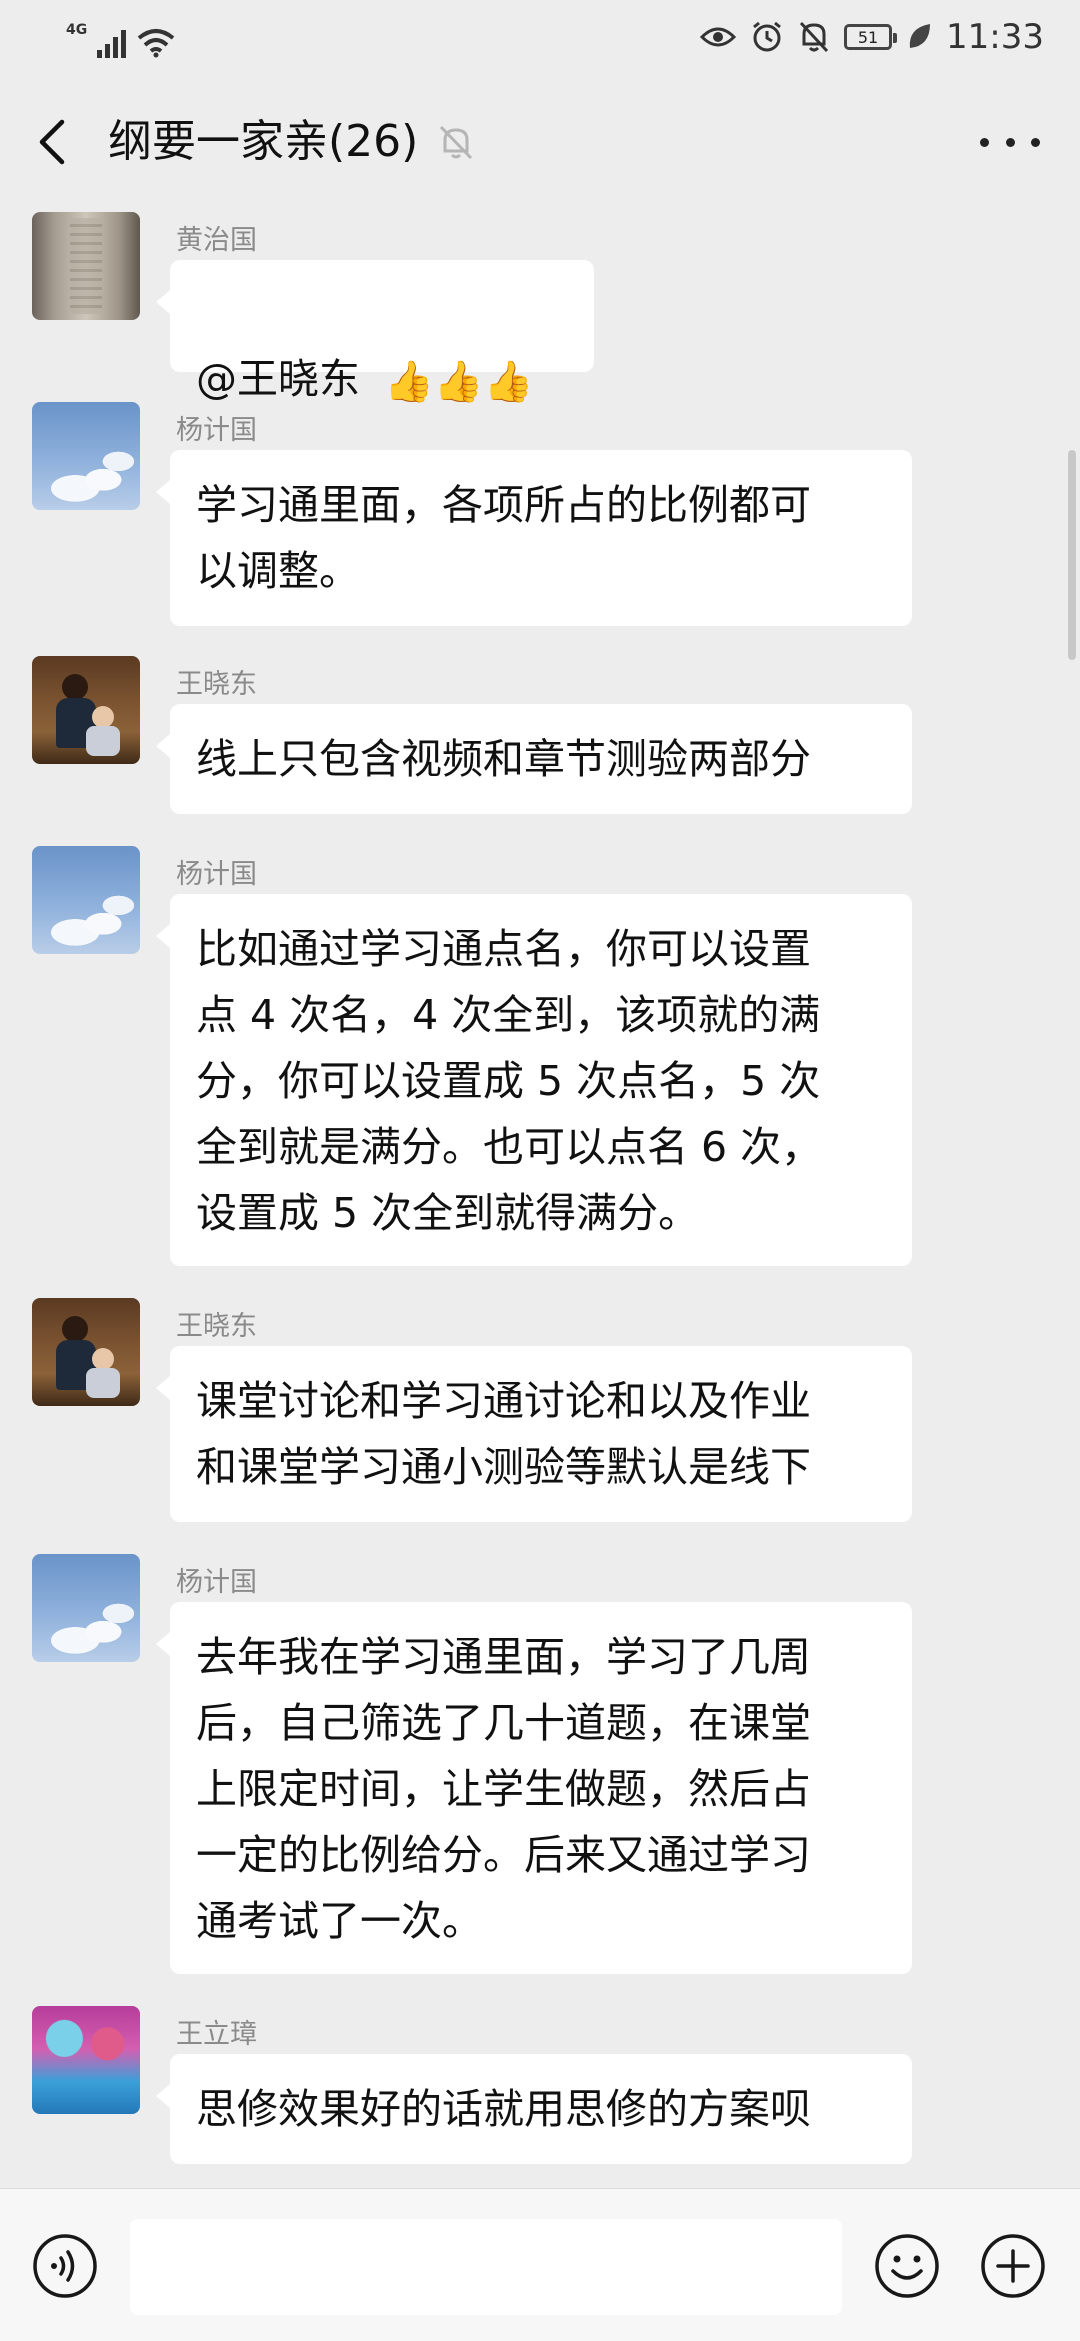 Image resolution: width=1080 pixels, height=2341 pixels. What do you see at coordinates (534, 1434) in the screenshot?
I see `message-bubble: 课堂讨论和学习通讨论和以及作业 和课堂学习通小测验等默认是线下` at bounding box center [534, 1434].